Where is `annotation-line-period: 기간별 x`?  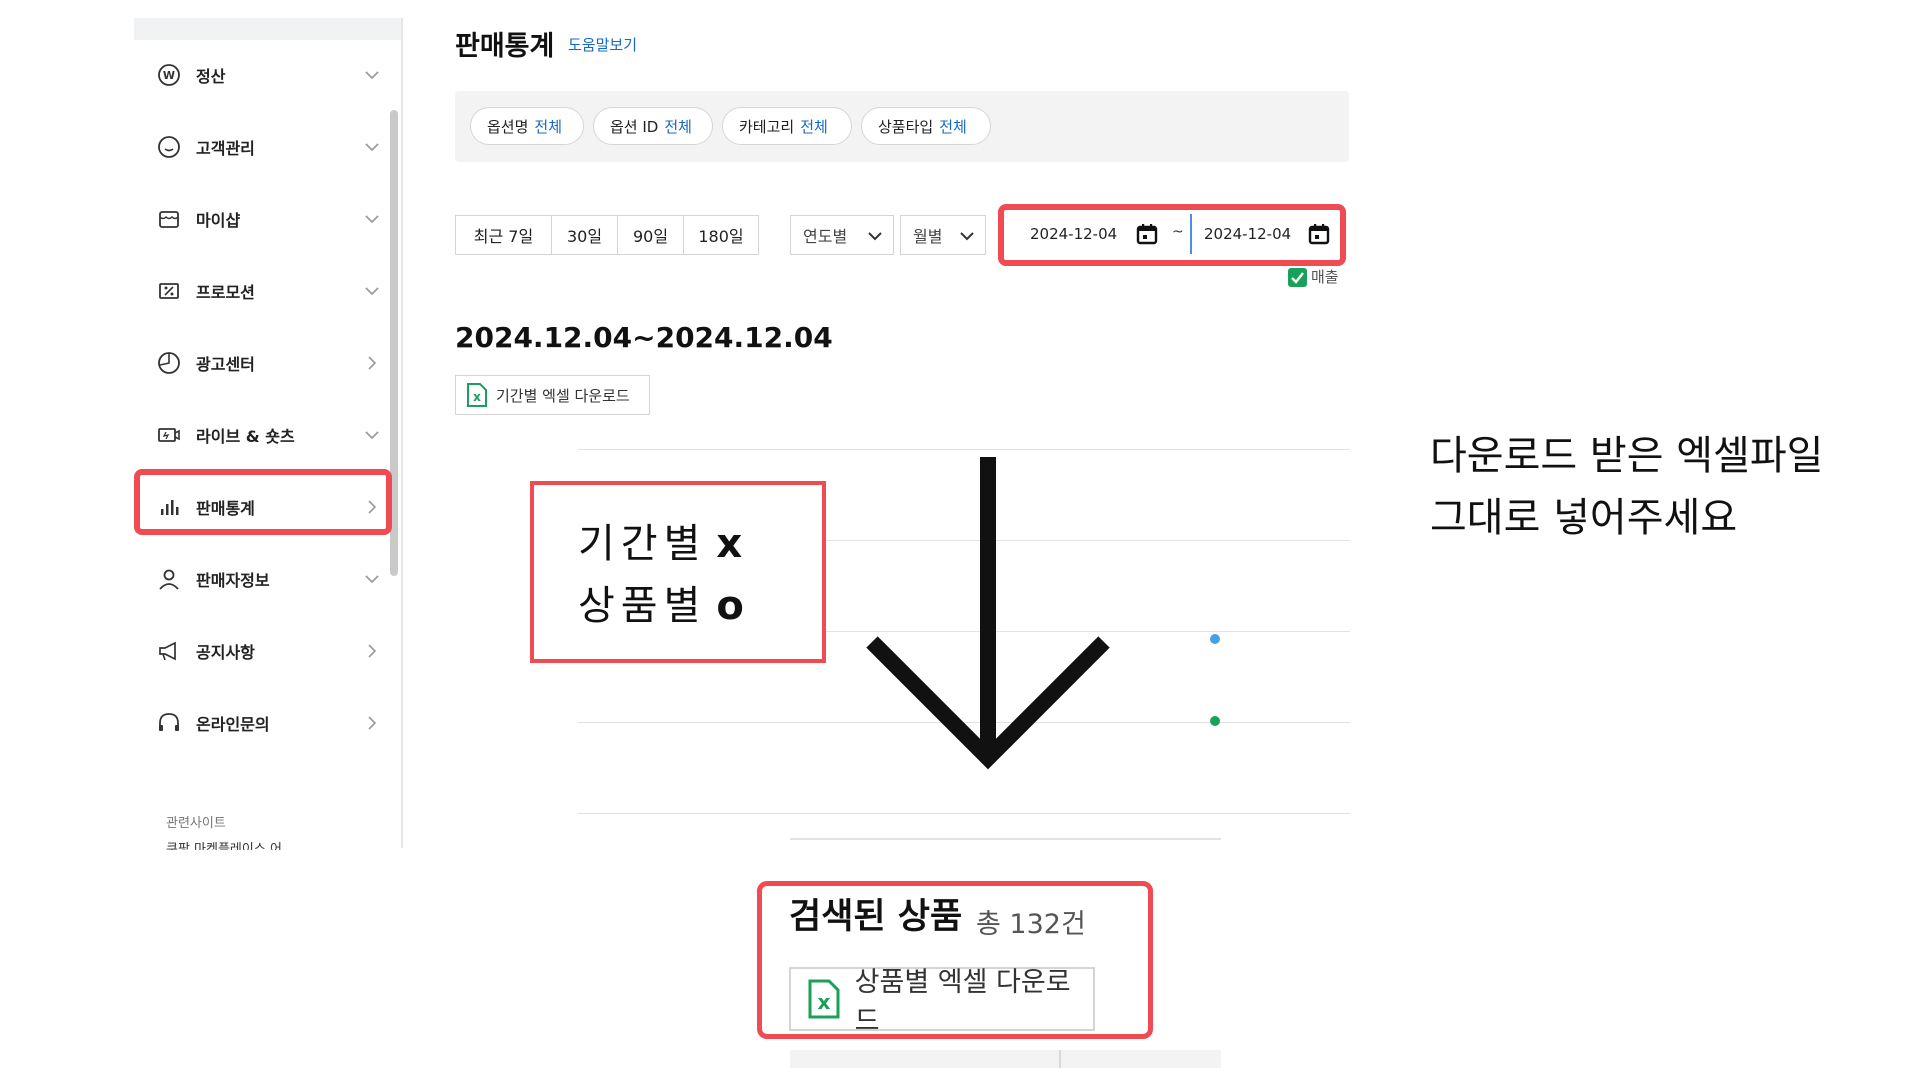
annotation-line-period: 기간별 x is located at coordinates (660, 540).